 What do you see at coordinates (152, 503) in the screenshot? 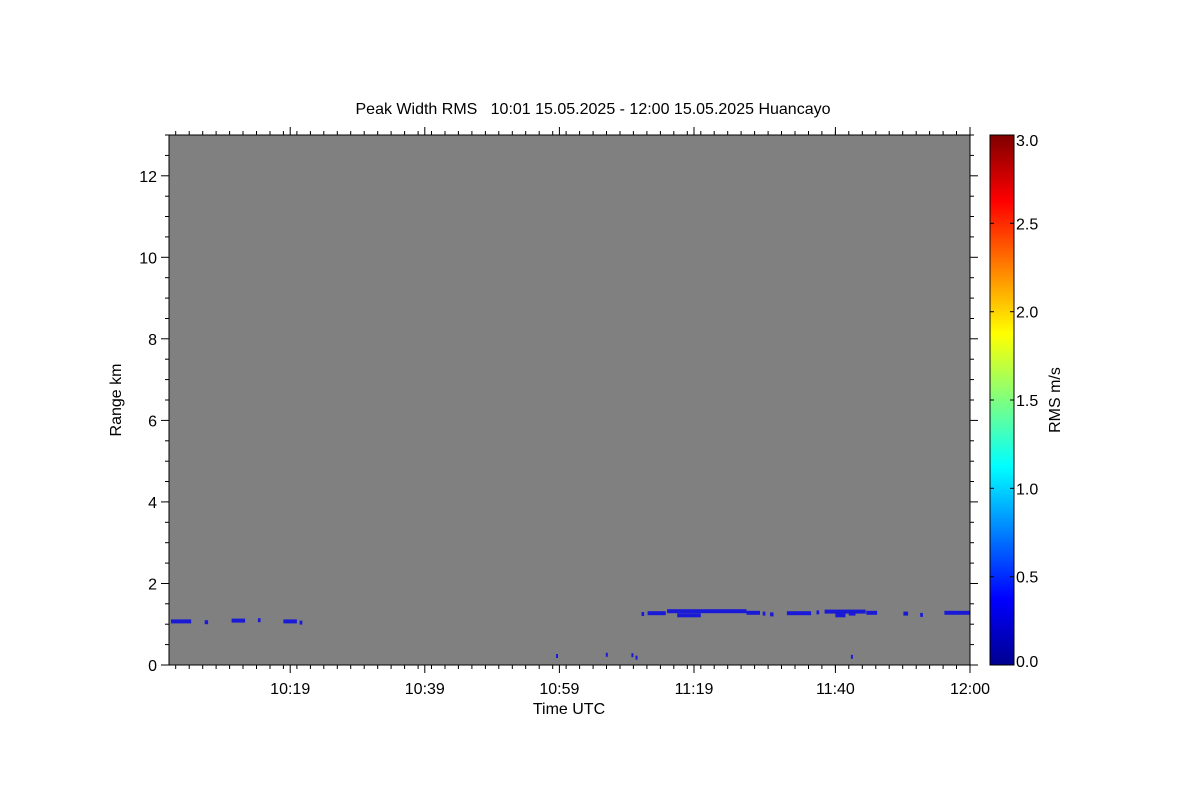
I see `y-tick-label: 4` at bounding box center [152, 503].